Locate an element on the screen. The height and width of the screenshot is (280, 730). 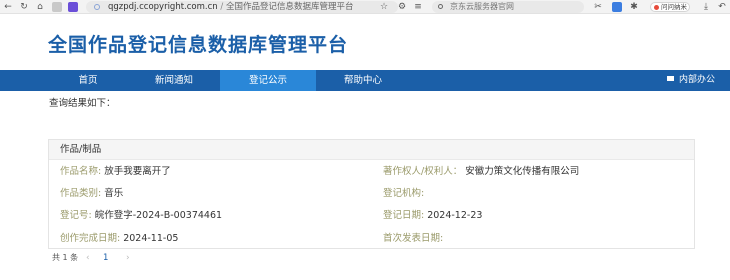
main-nav: 首页 新闻通知 登记公示 帮助中心 内部办公 is located at coordinates (365, 80).